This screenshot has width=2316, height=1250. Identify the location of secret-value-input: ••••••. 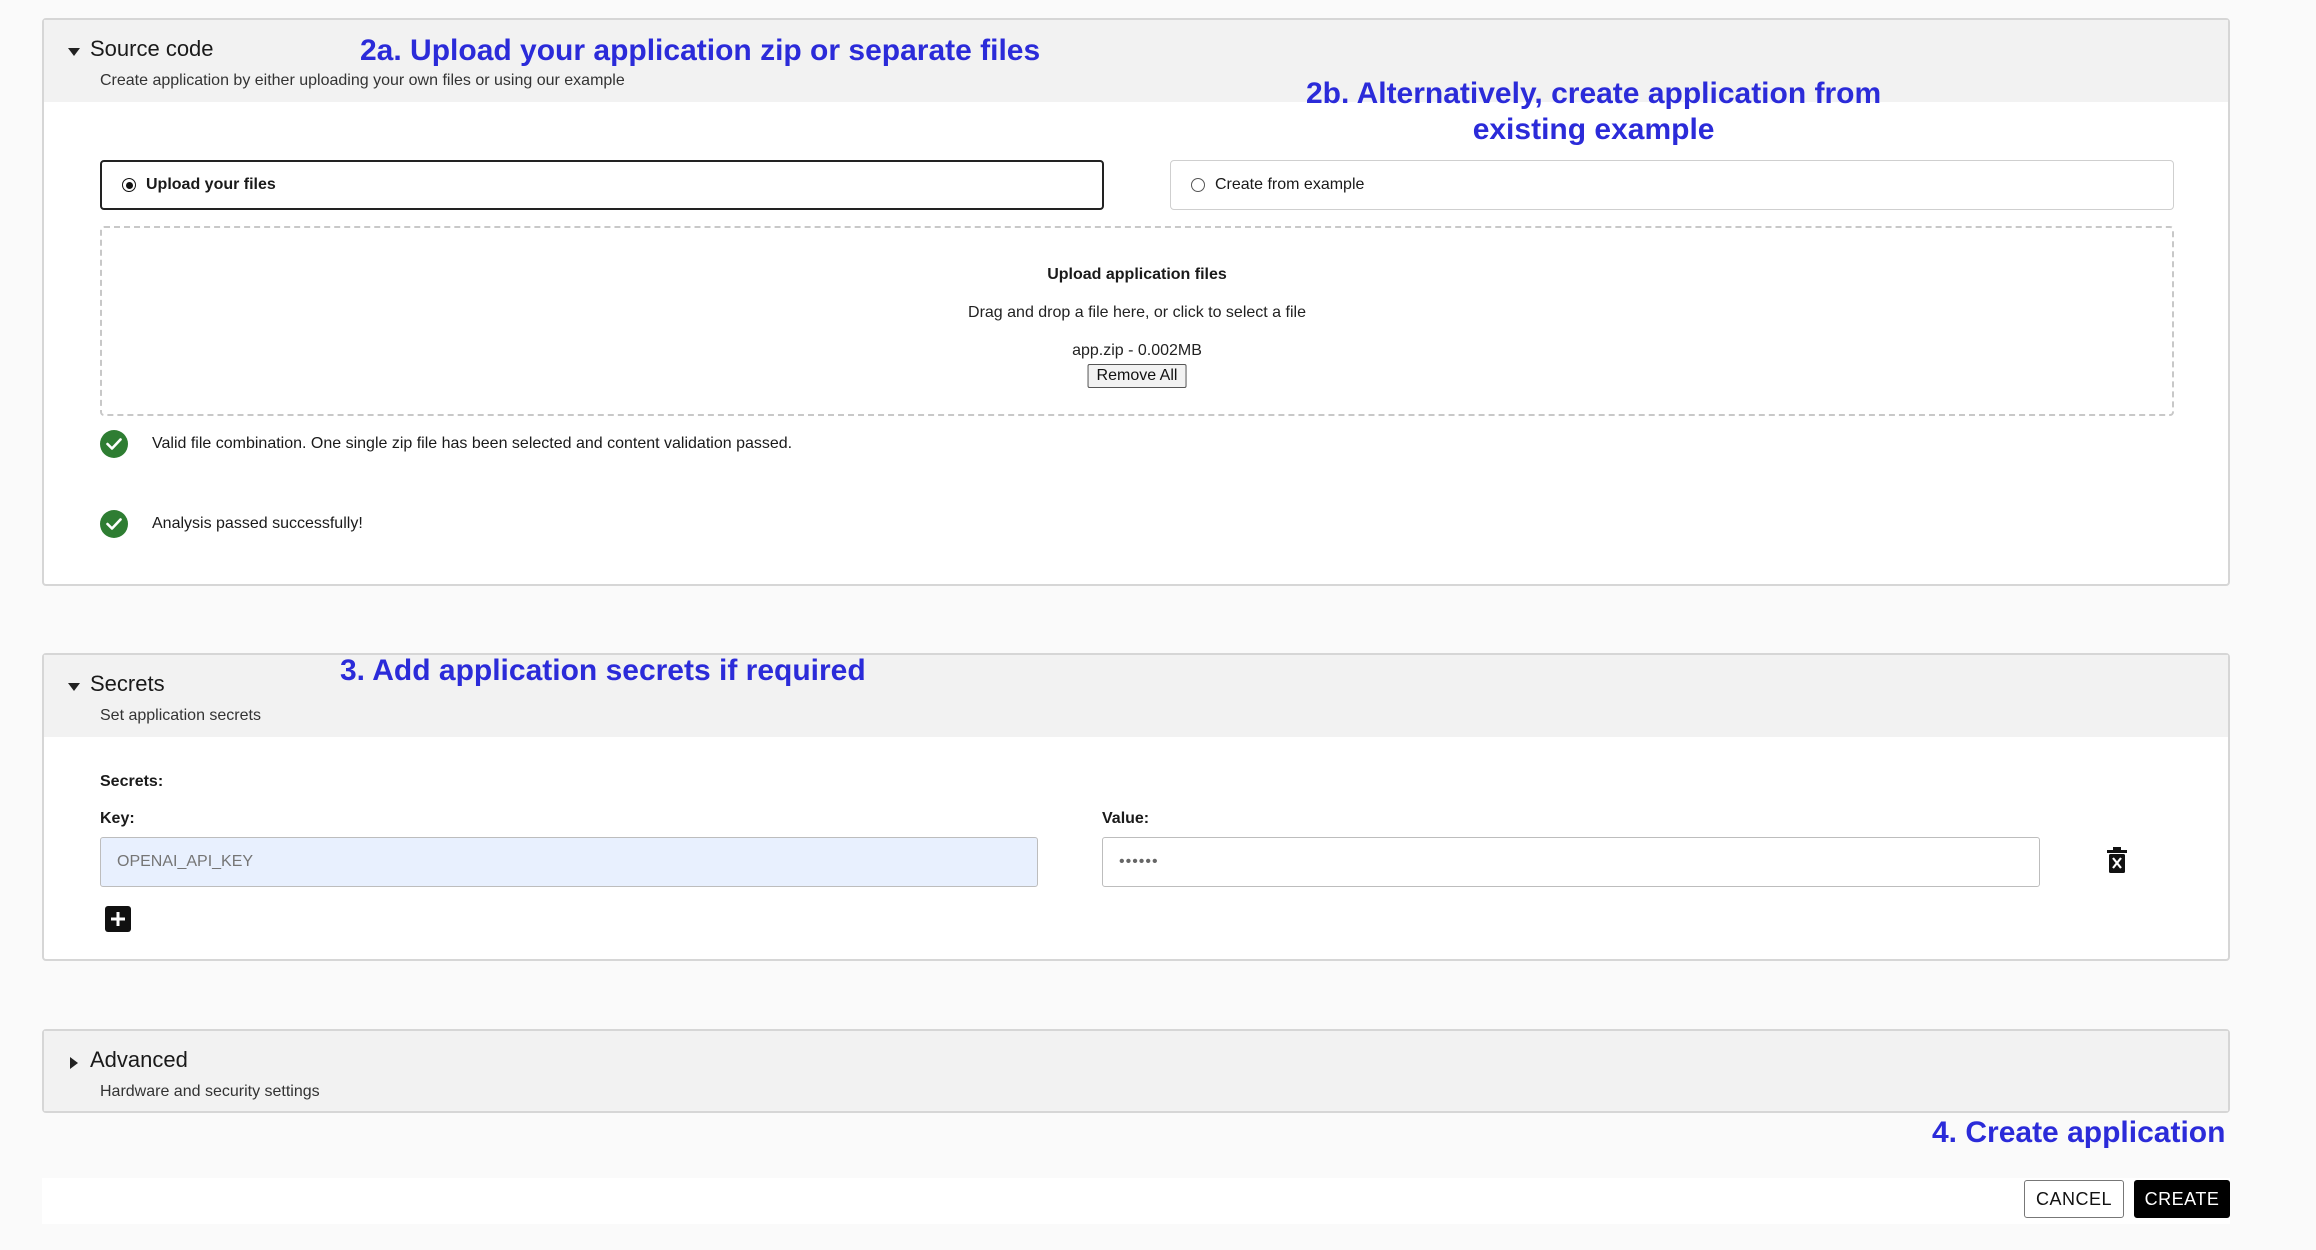
(1571, 862).